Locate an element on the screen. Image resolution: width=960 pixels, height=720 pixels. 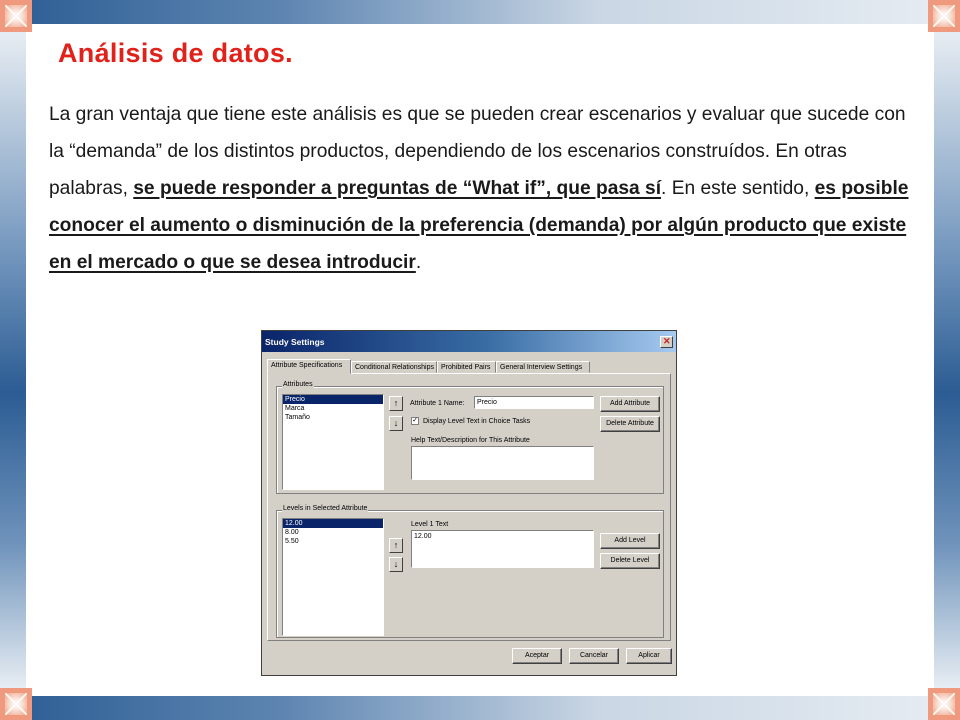
left-decorative-band is located at coordinates (16, 360).